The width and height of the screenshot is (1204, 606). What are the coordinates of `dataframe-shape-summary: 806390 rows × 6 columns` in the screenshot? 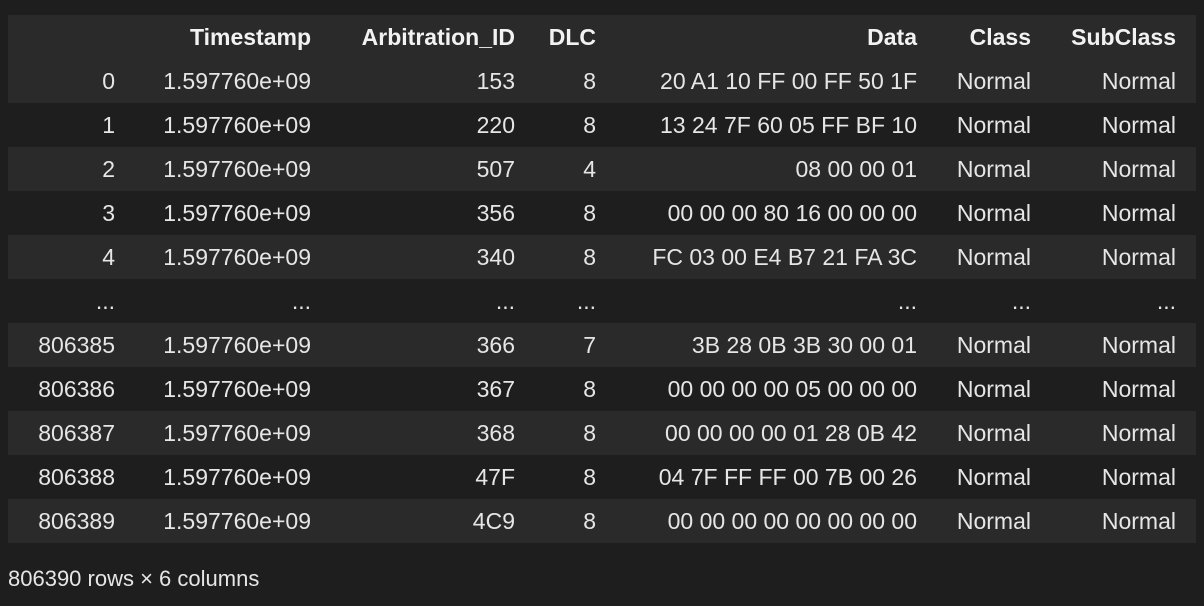 It's located at (134, 578).